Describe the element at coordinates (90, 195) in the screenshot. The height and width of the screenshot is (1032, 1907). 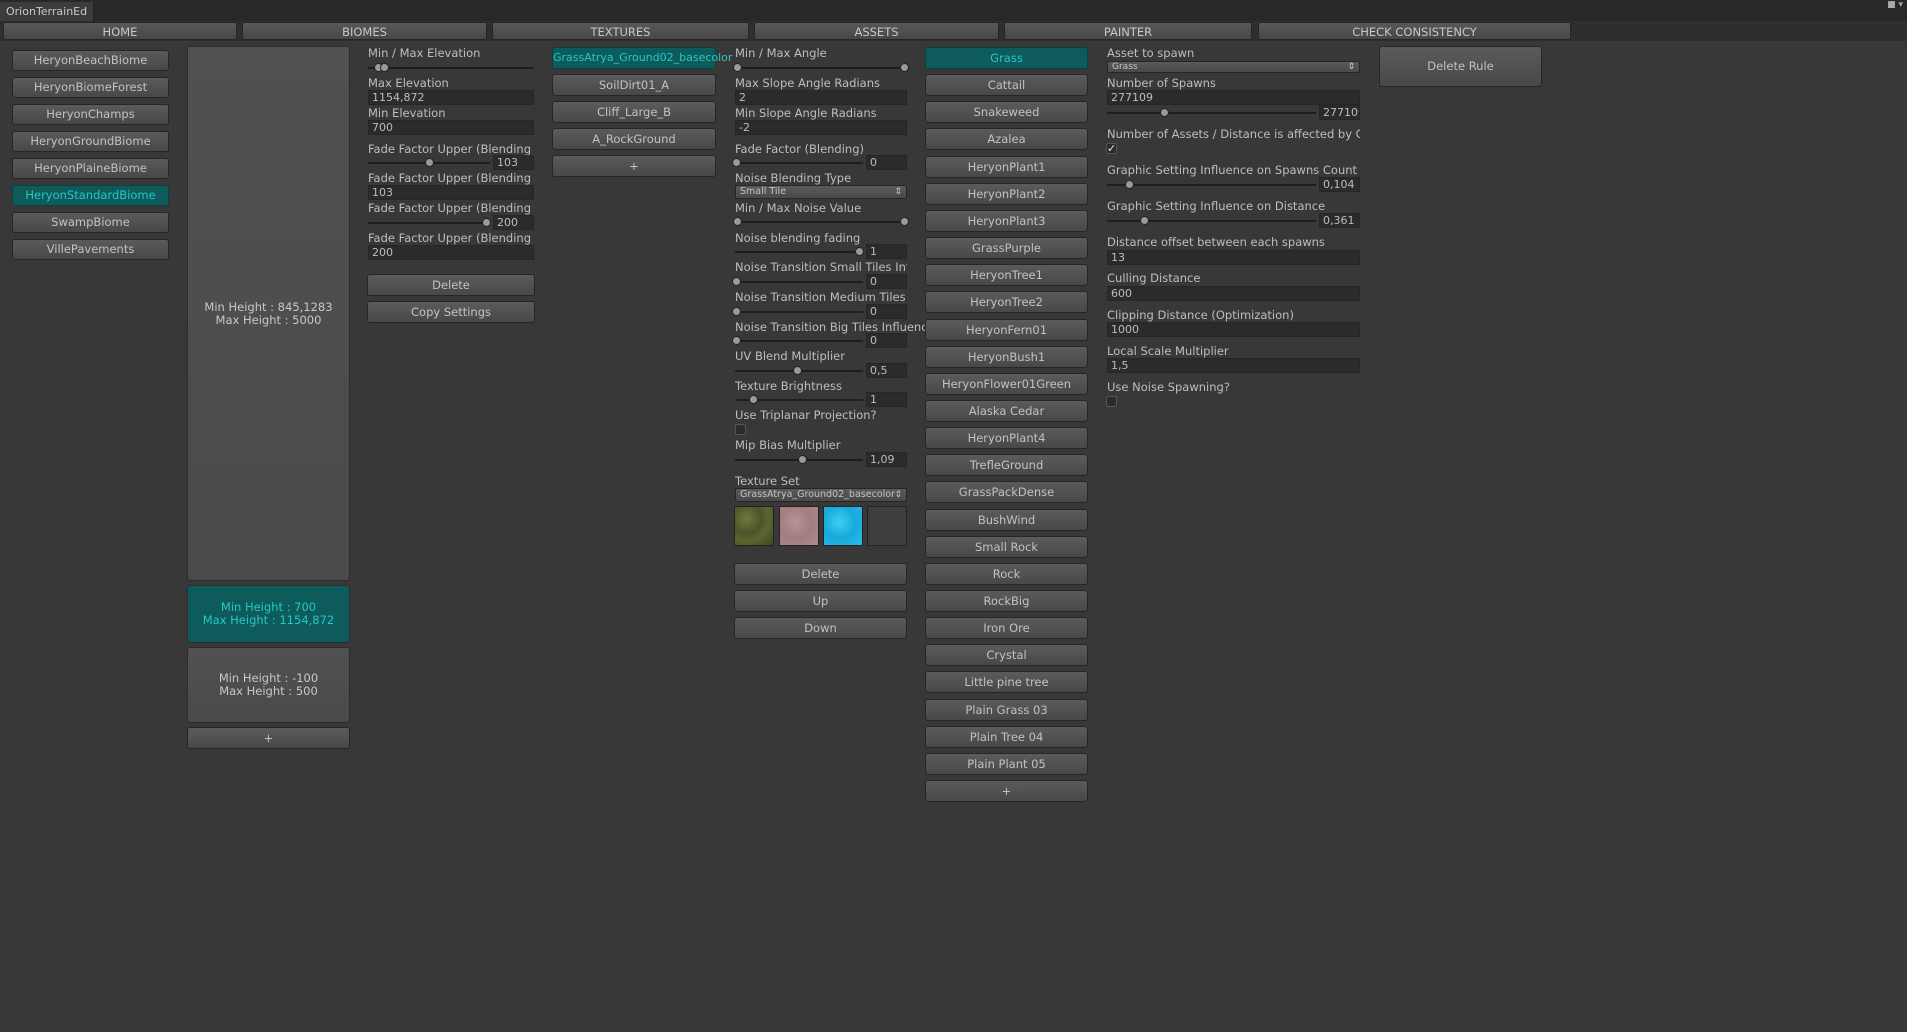
I see `biome-item-selected: HeryonStandardBiome` at that location.